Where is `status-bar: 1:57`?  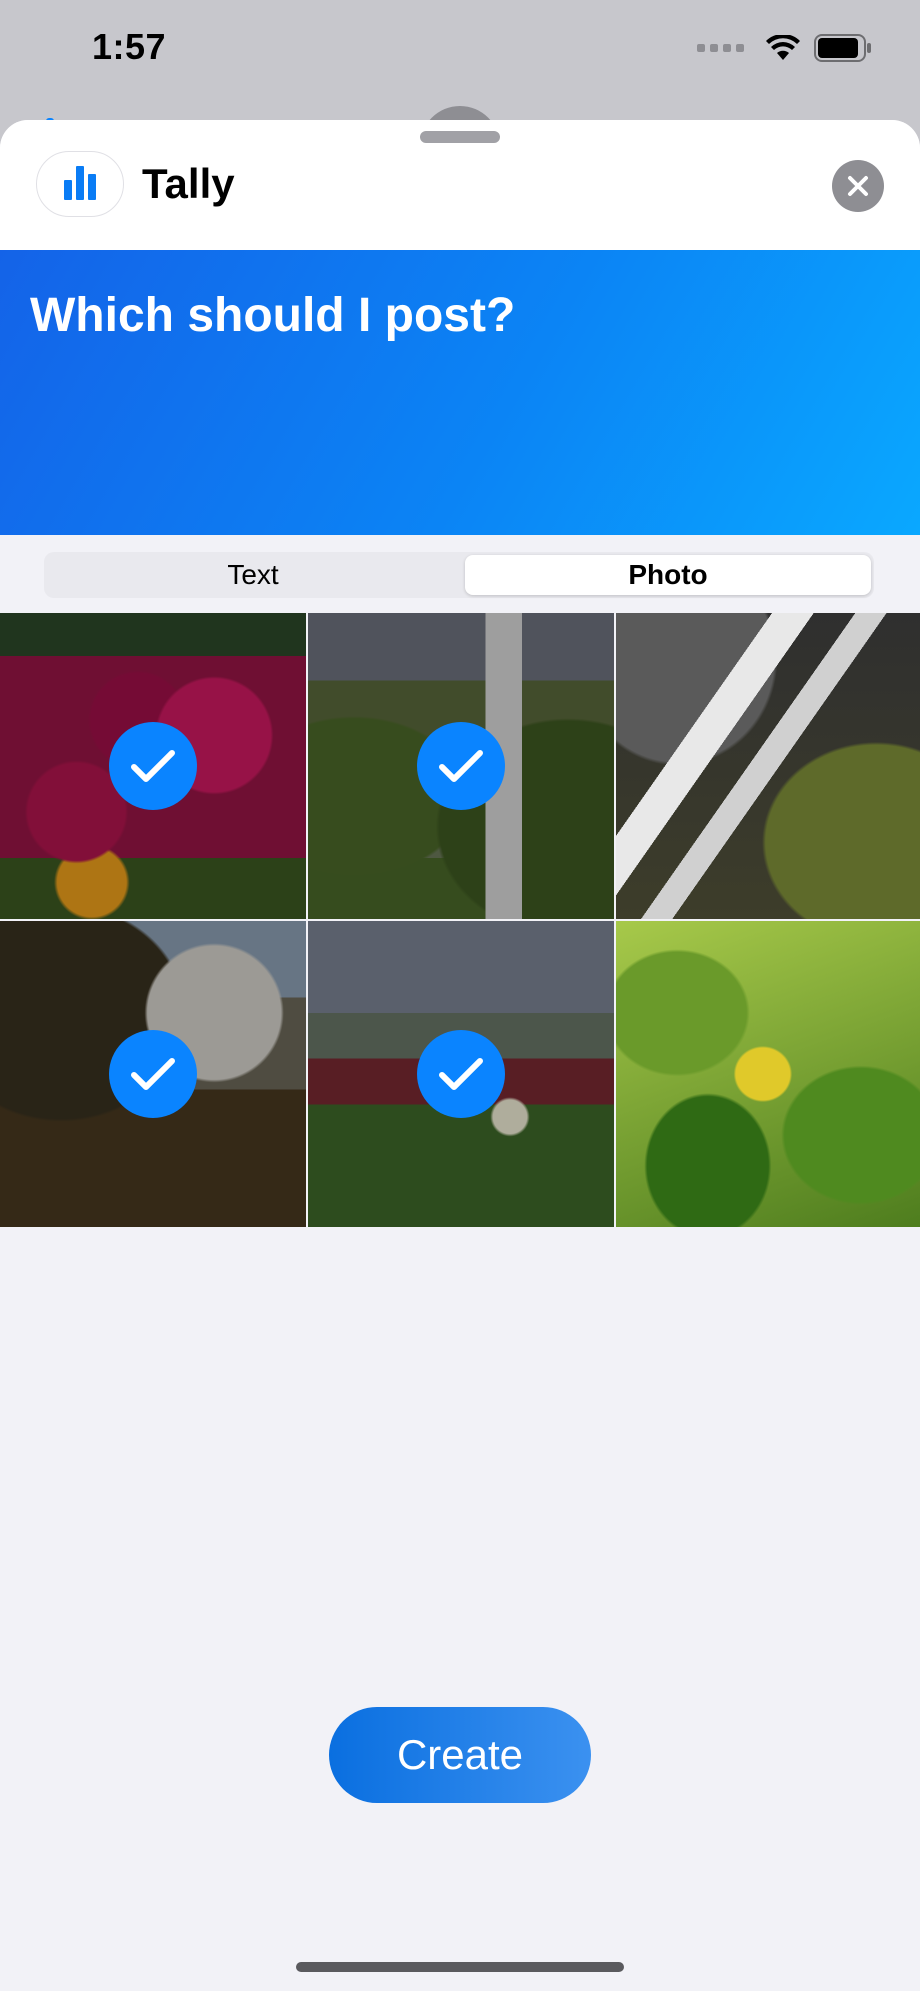 status-bar: 1:57 is located at coordinates (460, 55).